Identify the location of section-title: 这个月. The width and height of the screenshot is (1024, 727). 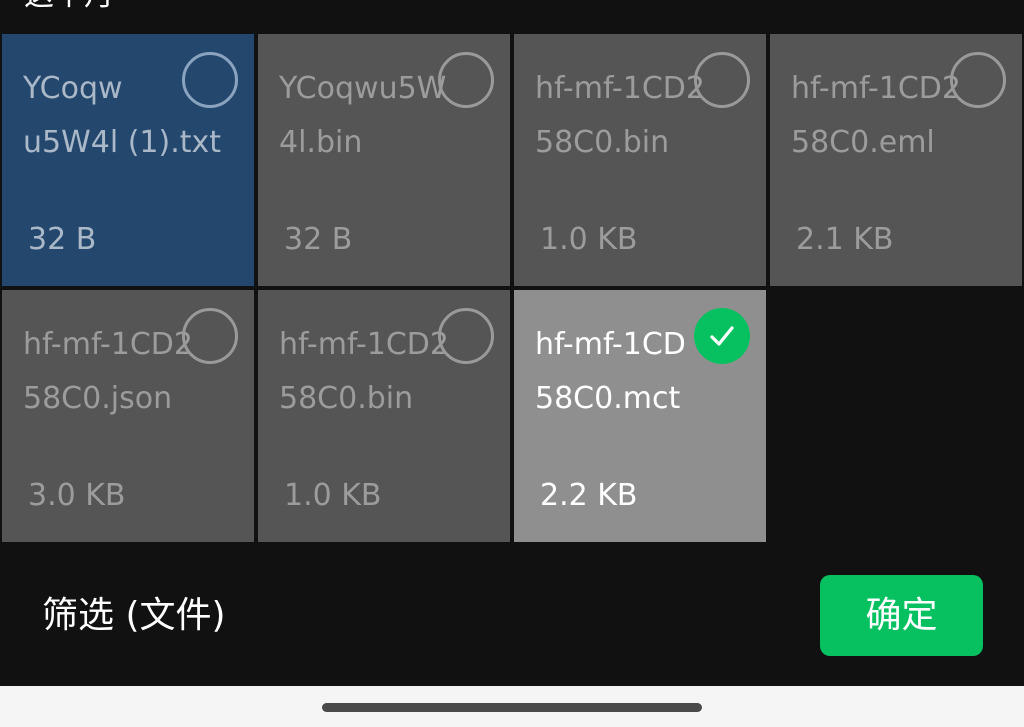
(69, 8).